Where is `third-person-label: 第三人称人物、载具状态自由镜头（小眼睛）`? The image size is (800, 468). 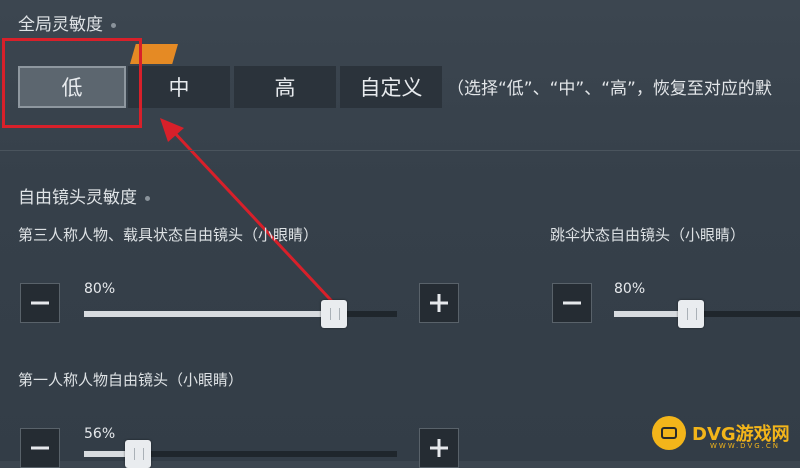
third-person-label: 第三人称人物、载具状态自由镜头（小眼睛） is located at coordinates (168, 235).